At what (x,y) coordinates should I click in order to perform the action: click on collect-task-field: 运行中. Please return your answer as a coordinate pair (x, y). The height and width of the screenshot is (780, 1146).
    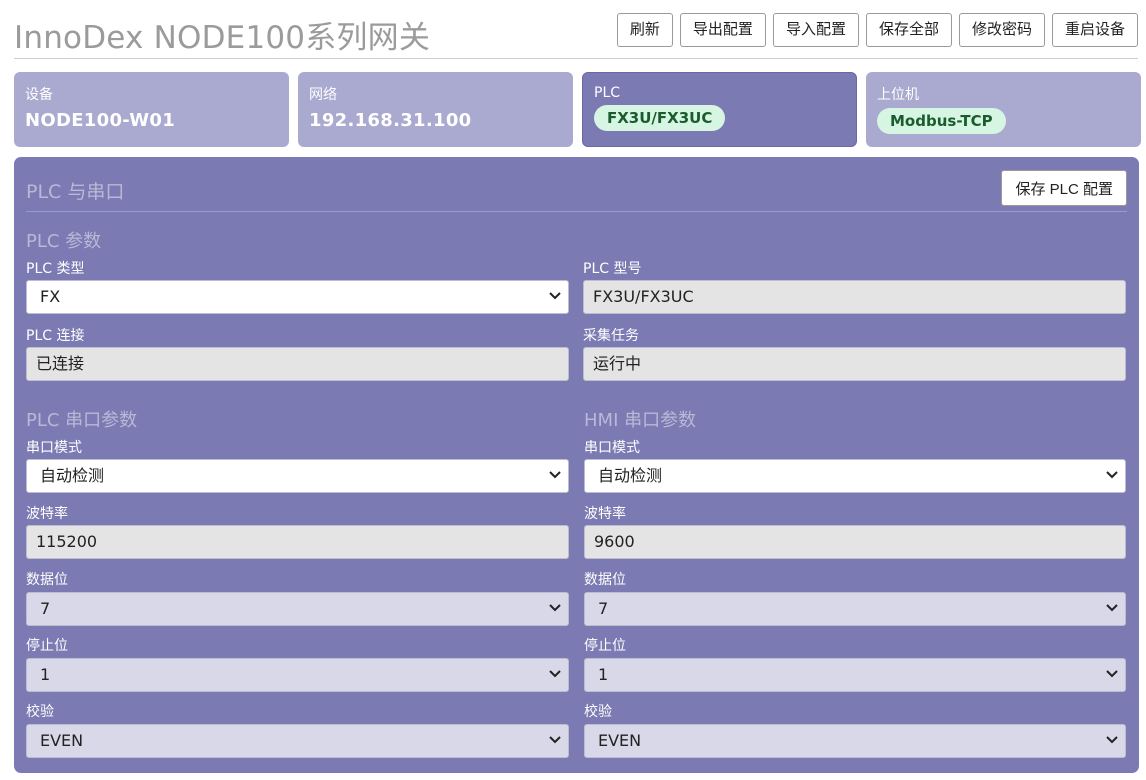
    Looking at the image, I should click on (854, 364).